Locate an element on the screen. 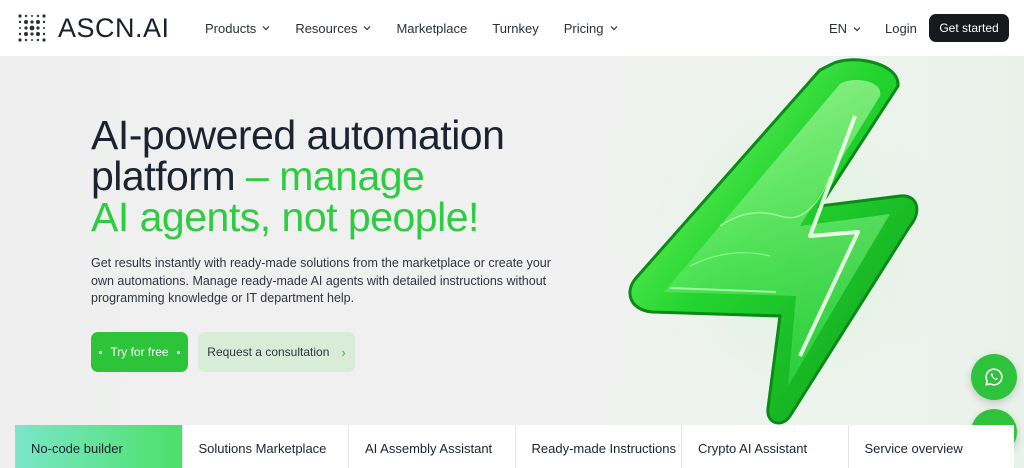 This screenshot has width=1024, height=468. nav-item-products: Products is located at coordinates (237, 28).